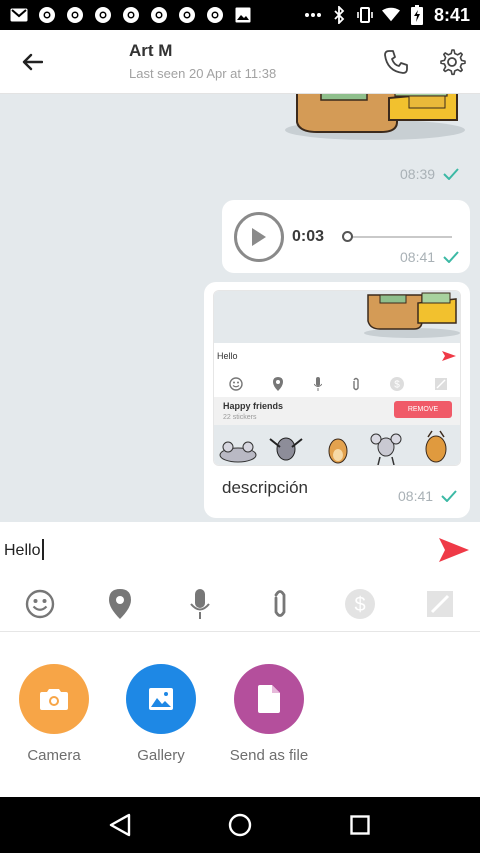 Image resolution: width=480 pixels, height=853 pixels. I want to click on gallery-option: Gallery, so click(161, 714).